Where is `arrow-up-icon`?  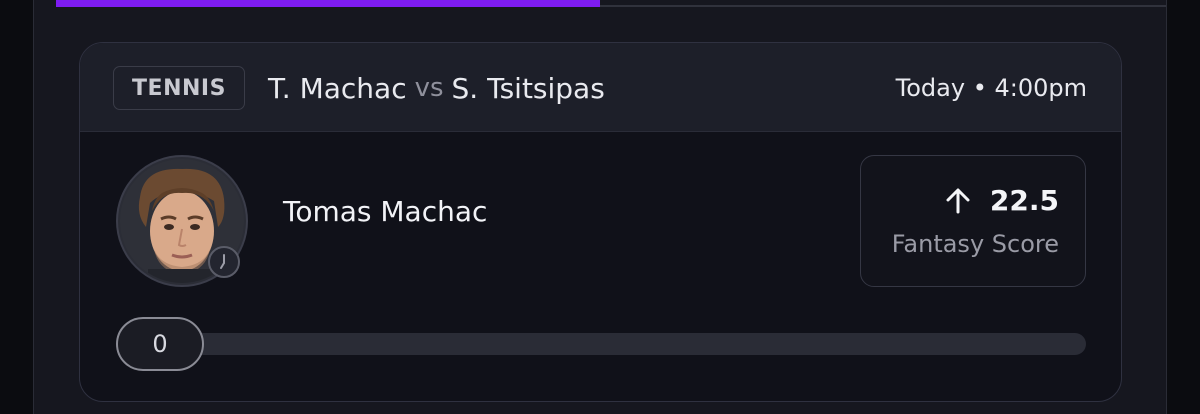
arrow-up-icon is located at coordinates (958, 200).